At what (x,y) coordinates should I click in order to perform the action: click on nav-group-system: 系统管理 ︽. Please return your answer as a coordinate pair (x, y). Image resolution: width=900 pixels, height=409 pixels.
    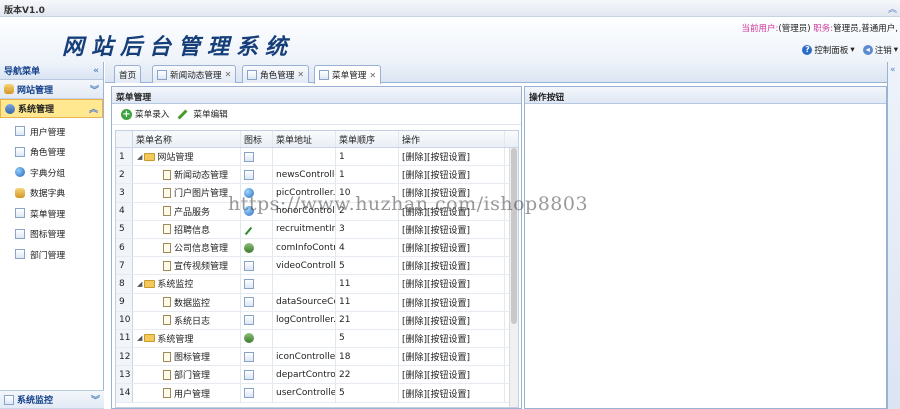
    Looking at the image, I should click on (51, 108).